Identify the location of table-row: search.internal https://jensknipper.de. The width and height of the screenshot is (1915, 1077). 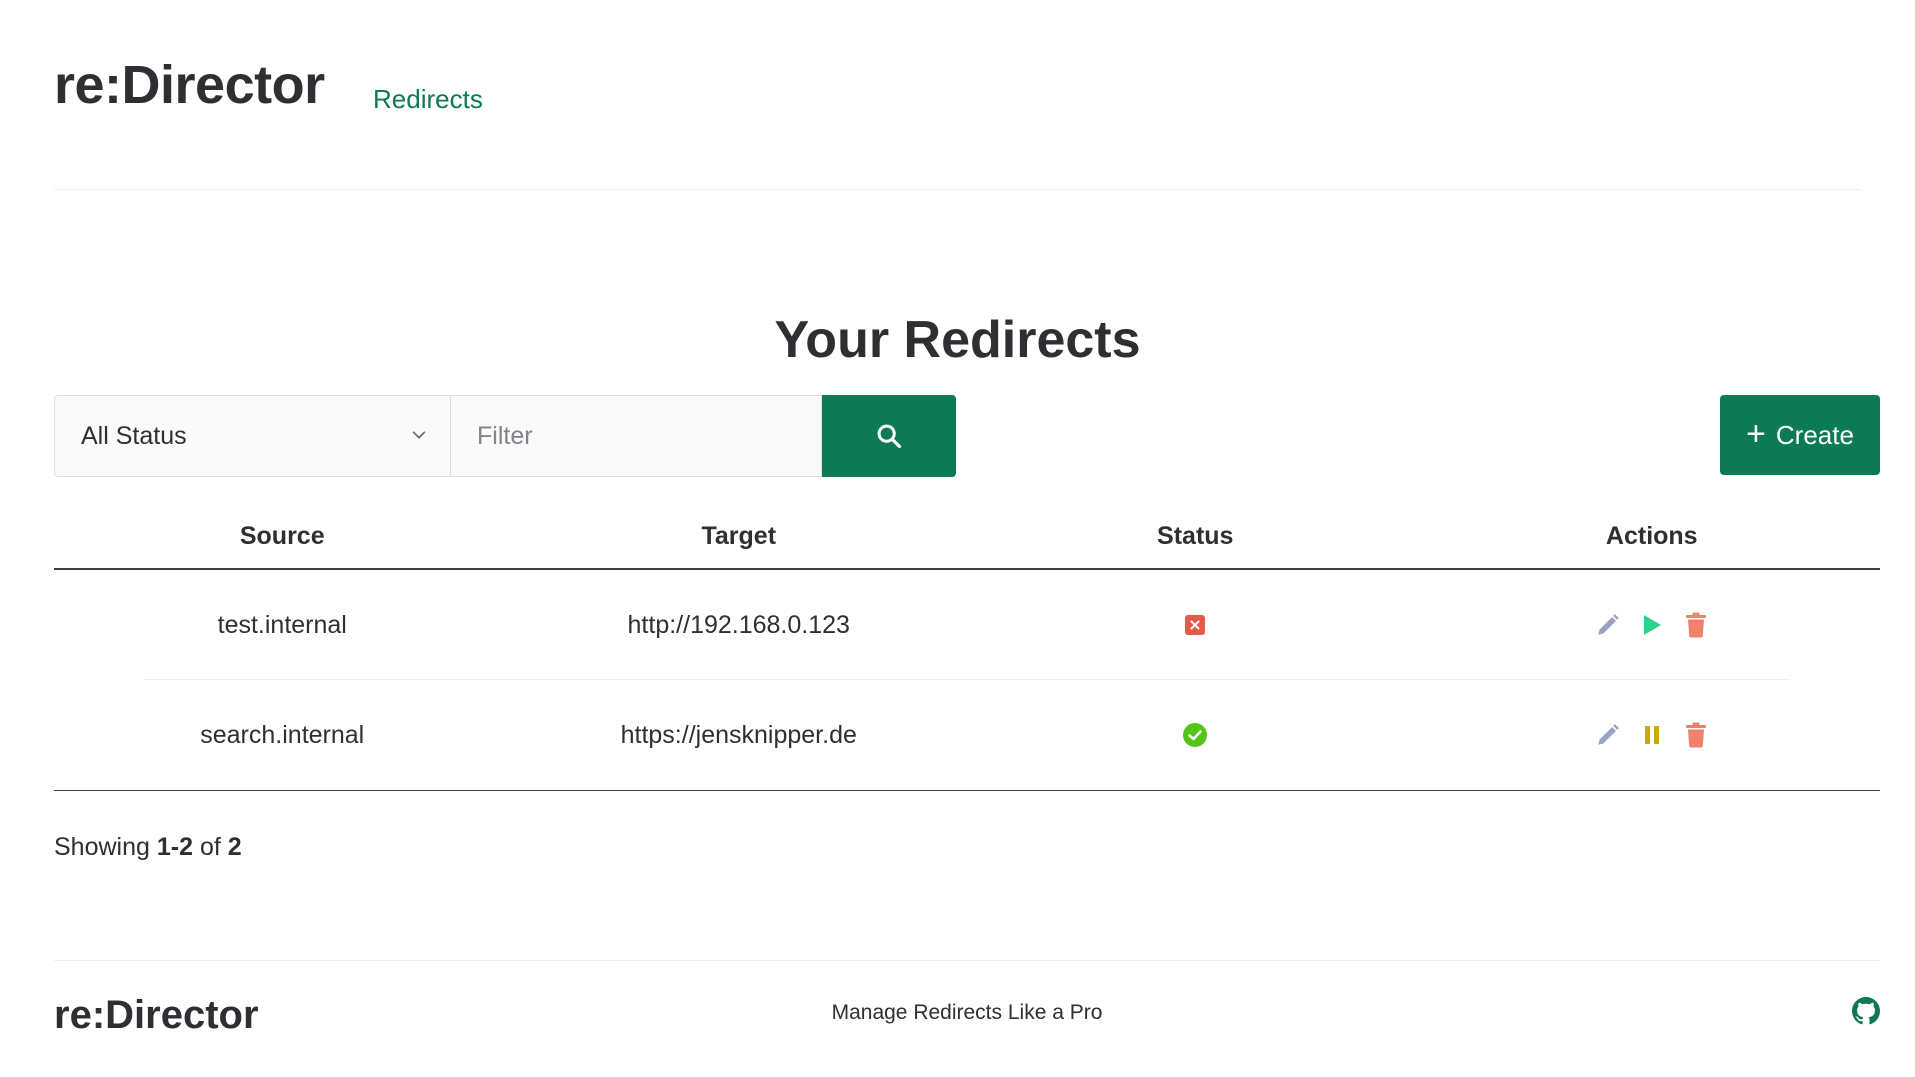
(967, 735).